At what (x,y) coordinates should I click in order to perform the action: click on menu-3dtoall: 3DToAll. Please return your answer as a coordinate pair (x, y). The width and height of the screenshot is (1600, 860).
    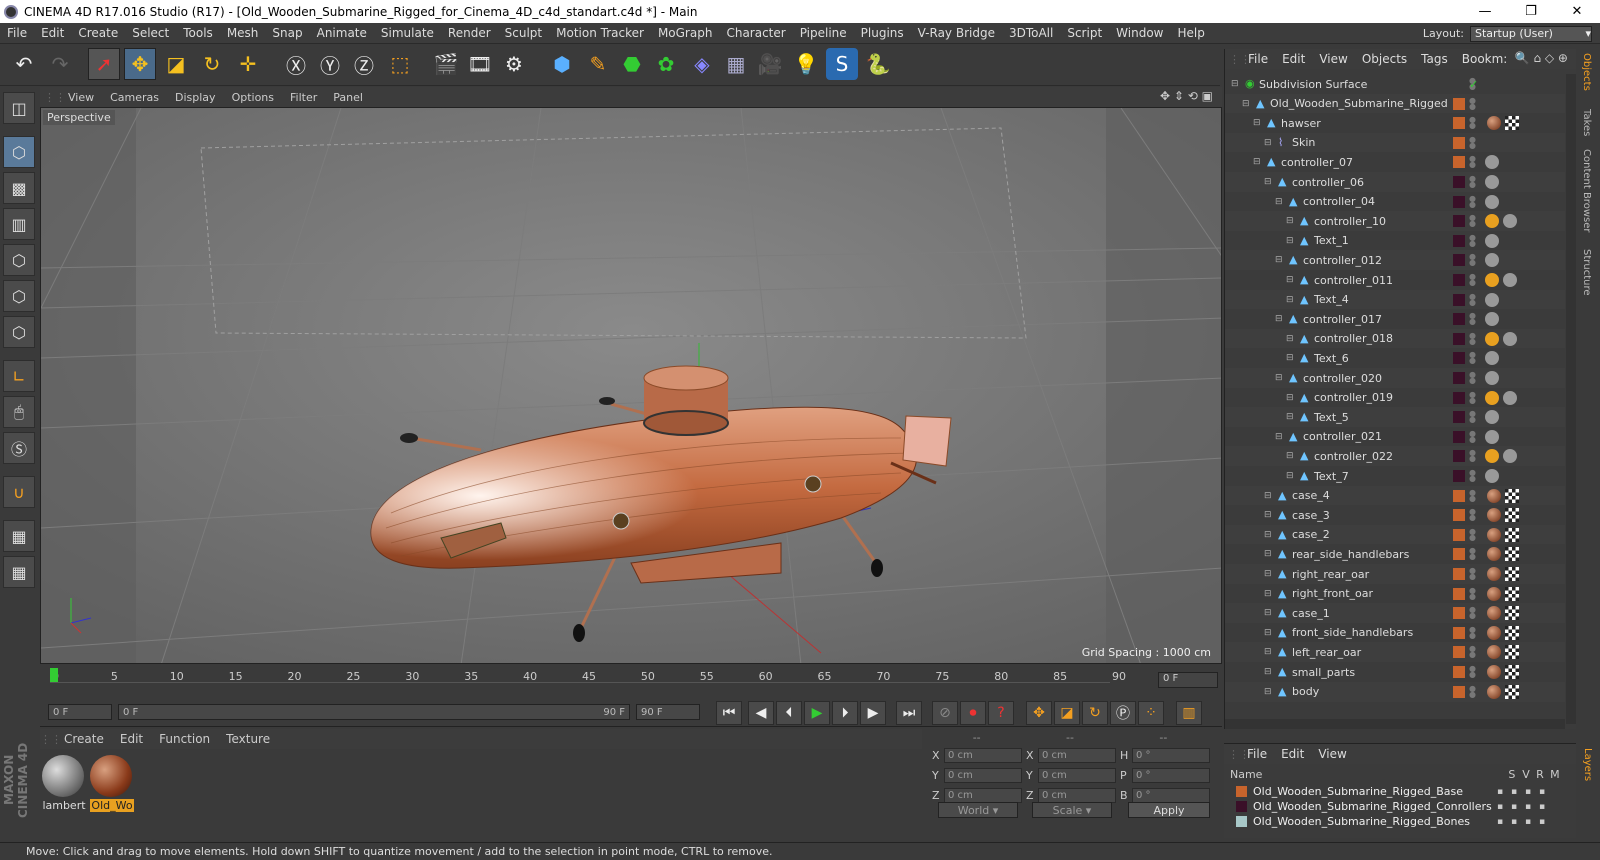
    Looking at the image, I should click on (1031, 33).